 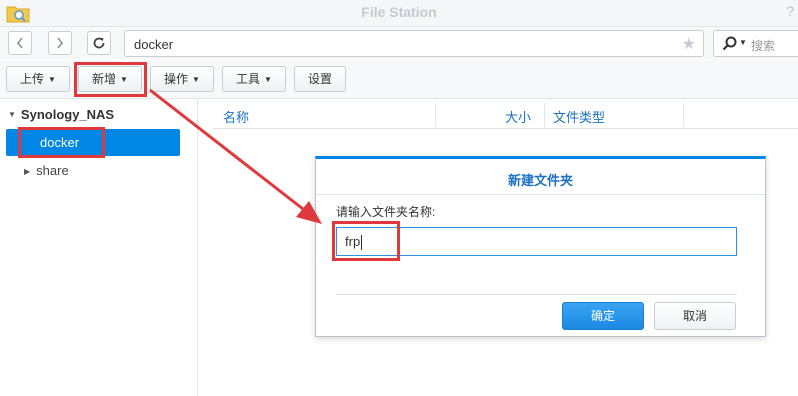 I want to click on action-label: 操作, so click(x=176, y=79).